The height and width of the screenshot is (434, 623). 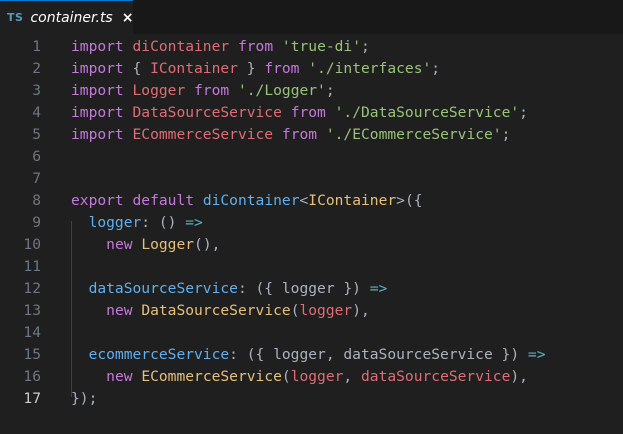 I want to click on code-text: logger: () =>, so click(x=137, y=223).